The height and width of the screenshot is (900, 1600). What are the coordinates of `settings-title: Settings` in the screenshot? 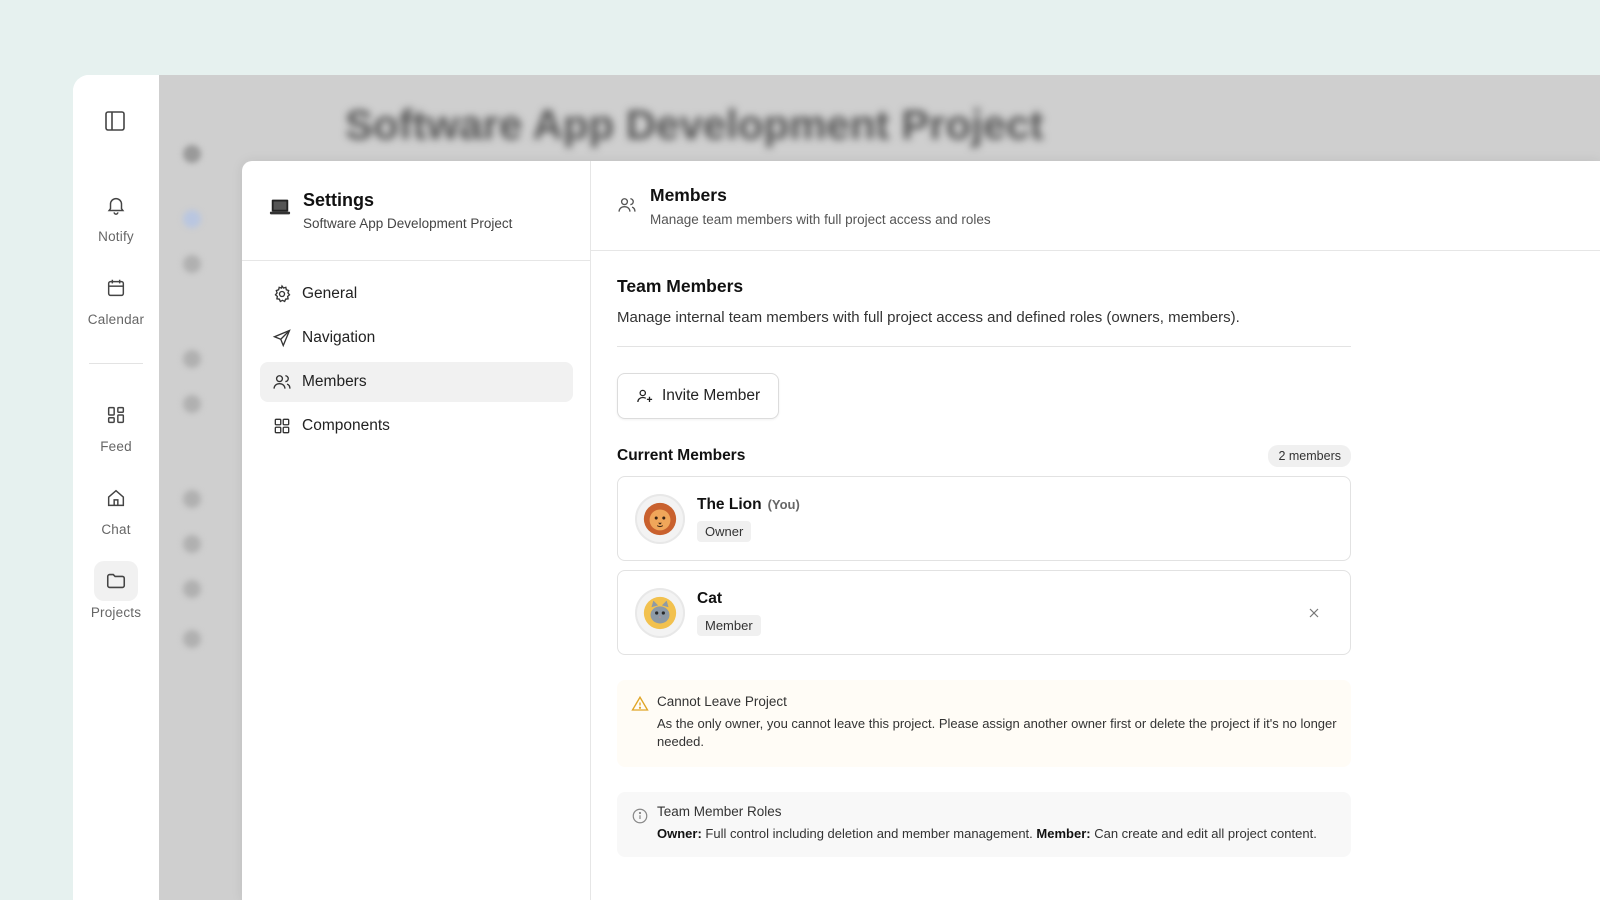 It's located at (339, 200).